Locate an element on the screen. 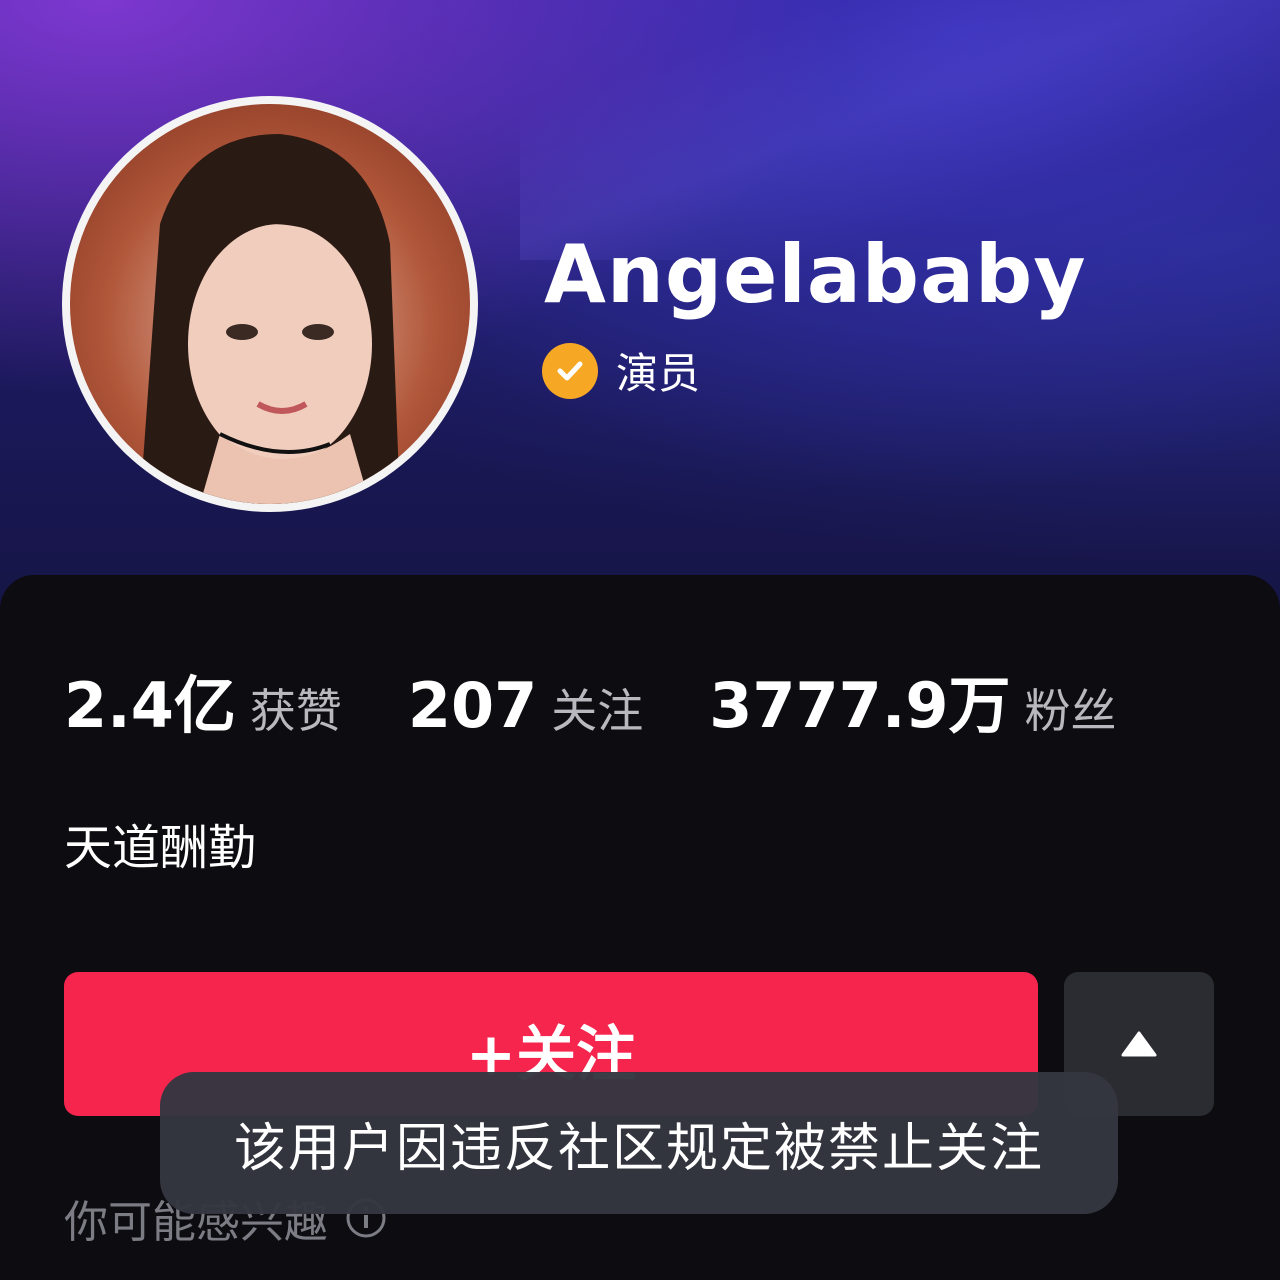  stat-likes-value: 2.4亿 is located at coordinates (150, 705).